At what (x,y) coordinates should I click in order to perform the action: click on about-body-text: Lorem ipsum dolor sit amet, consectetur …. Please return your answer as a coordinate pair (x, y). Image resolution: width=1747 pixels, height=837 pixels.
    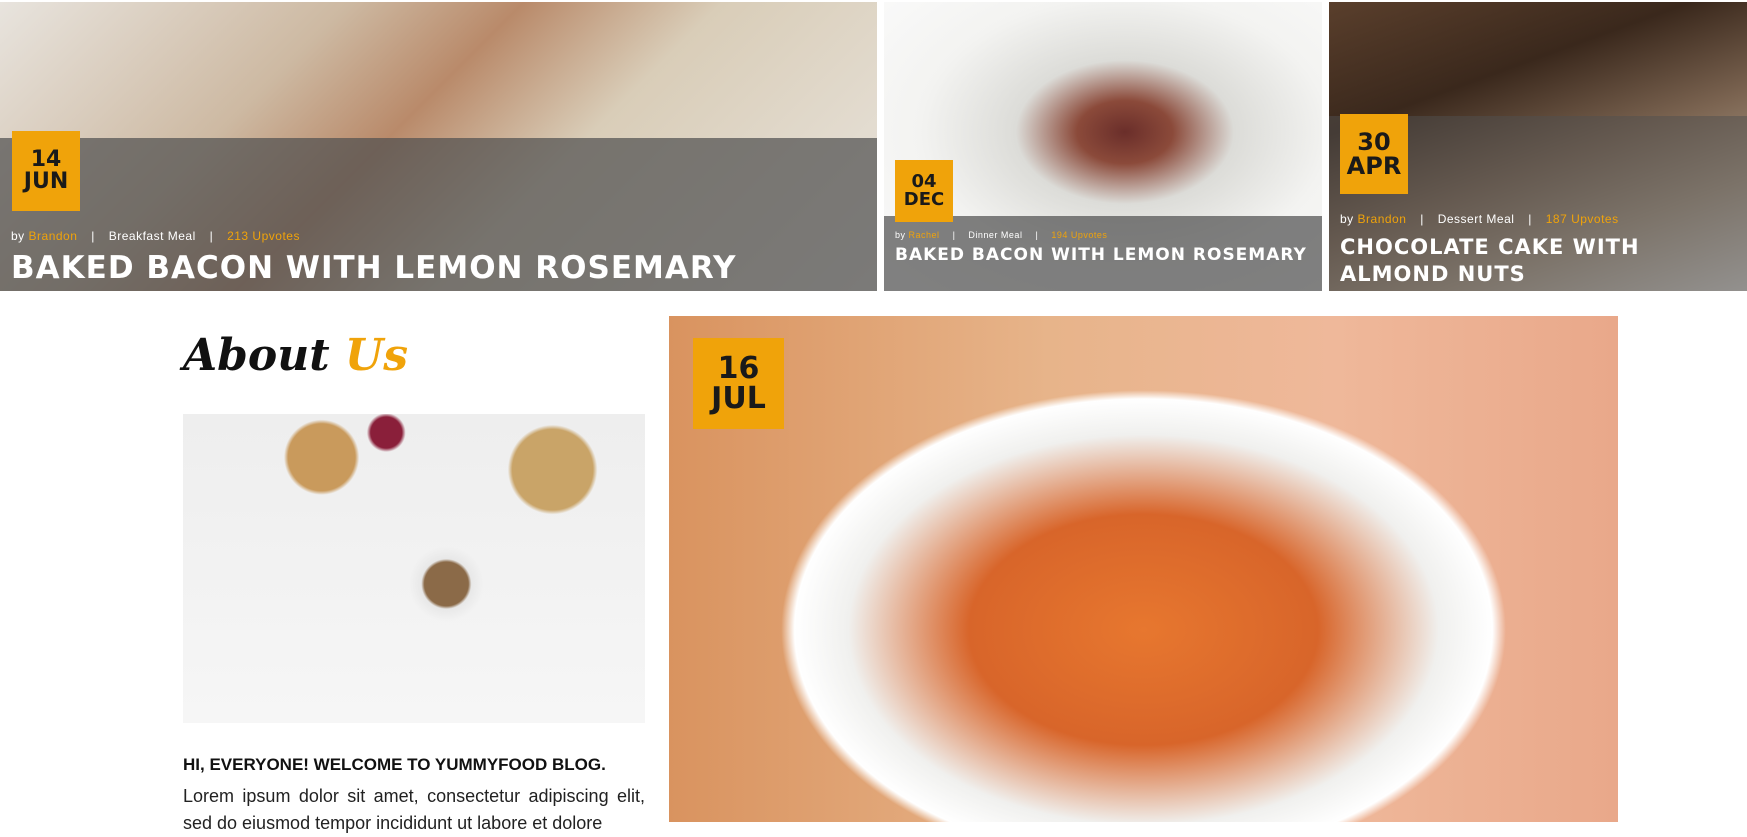
    Looking at the image, I should click on (414, 809).